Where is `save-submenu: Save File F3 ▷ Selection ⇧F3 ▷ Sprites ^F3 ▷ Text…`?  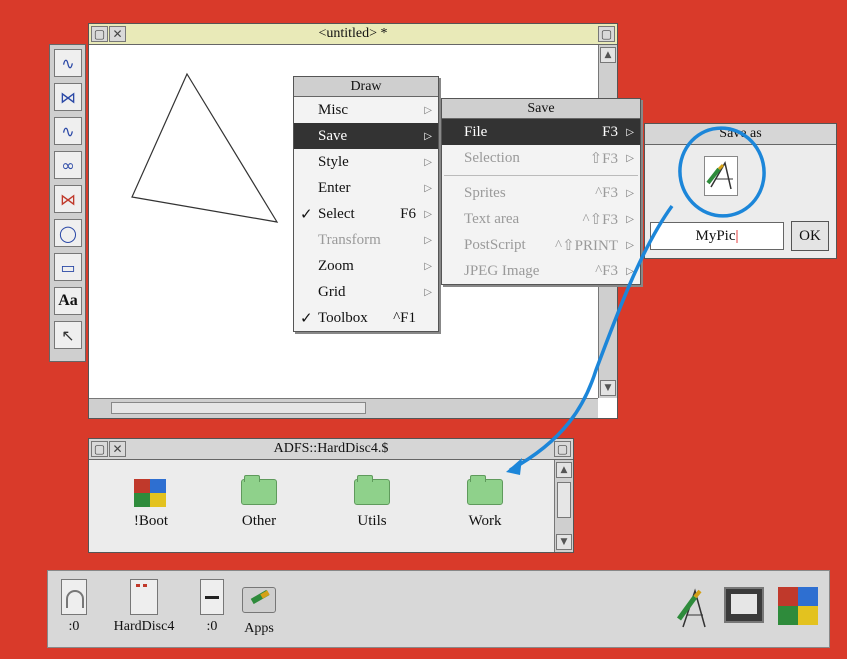 save-submenu: Save File F3 ▷ Selection ⇧F3 ▷ Sprites ^F3 ▷ Text… is located at coordinates (541, 191).